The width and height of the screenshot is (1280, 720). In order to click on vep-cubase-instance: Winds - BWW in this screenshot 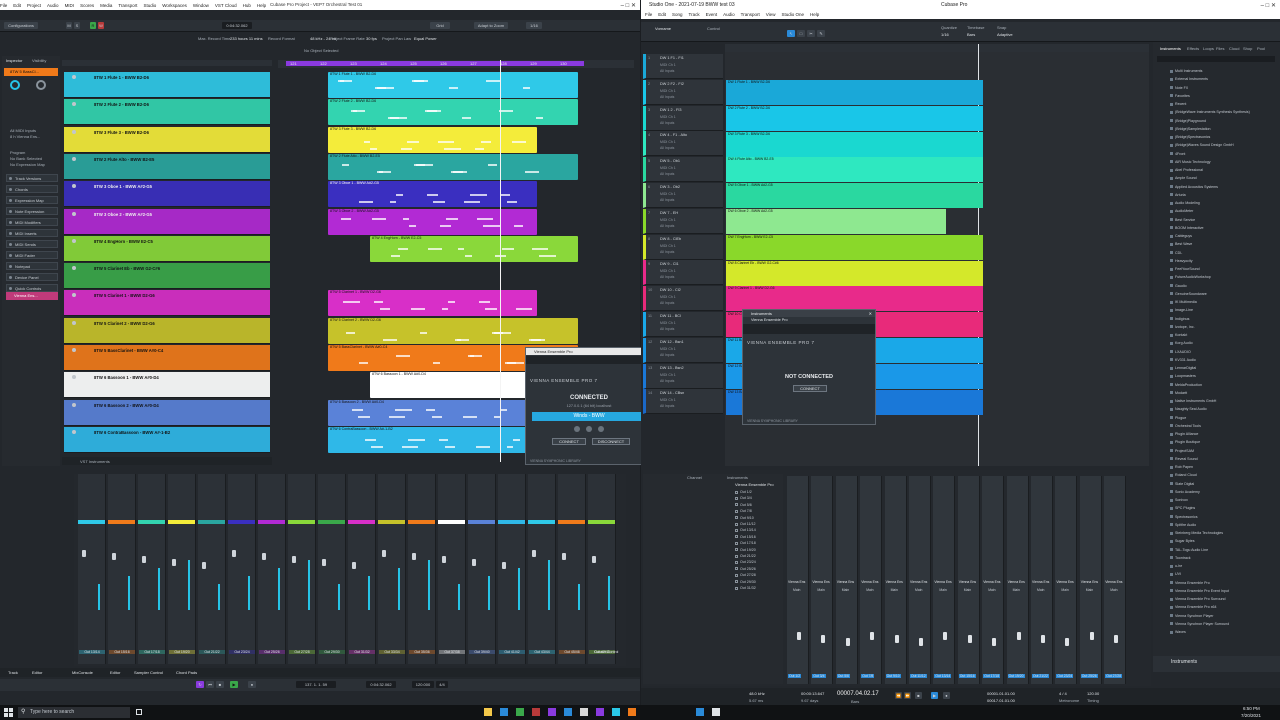, I will do `click(589, 416)`.